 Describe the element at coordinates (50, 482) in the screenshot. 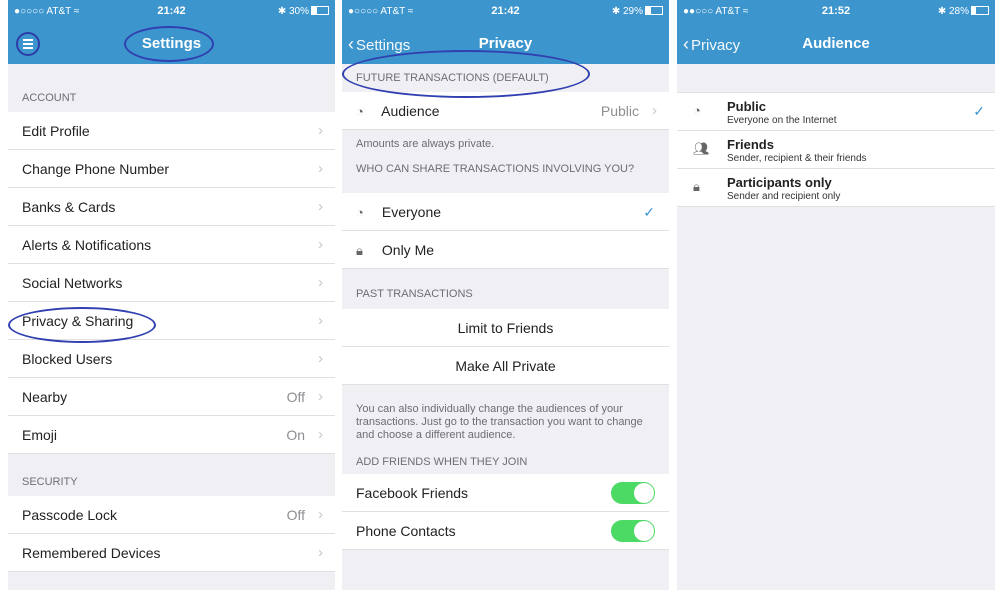

I see `section-header-security: SECURITY` at that location.